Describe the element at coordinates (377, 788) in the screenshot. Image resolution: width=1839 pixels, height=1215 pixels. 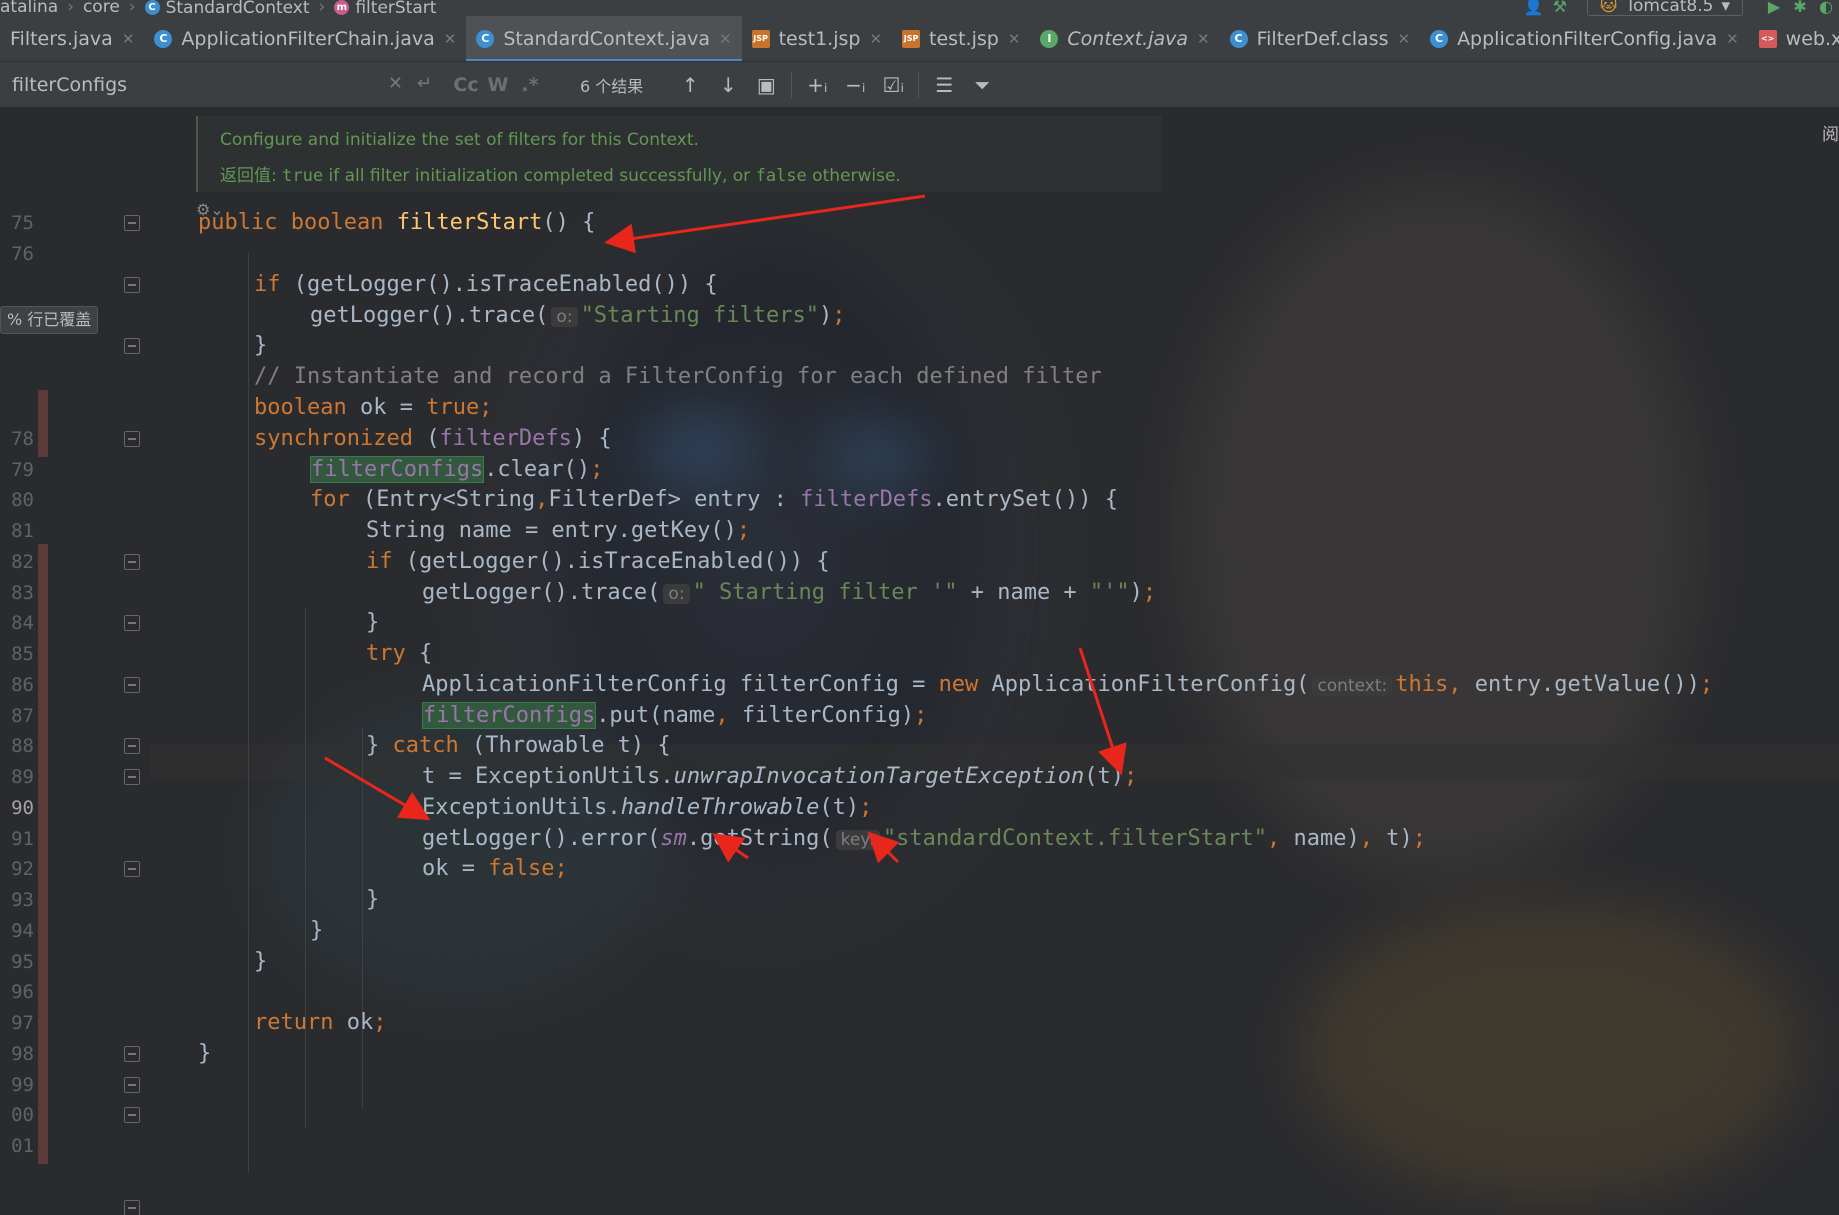
I see `annotation-arrow-filterconfigs` at that location.